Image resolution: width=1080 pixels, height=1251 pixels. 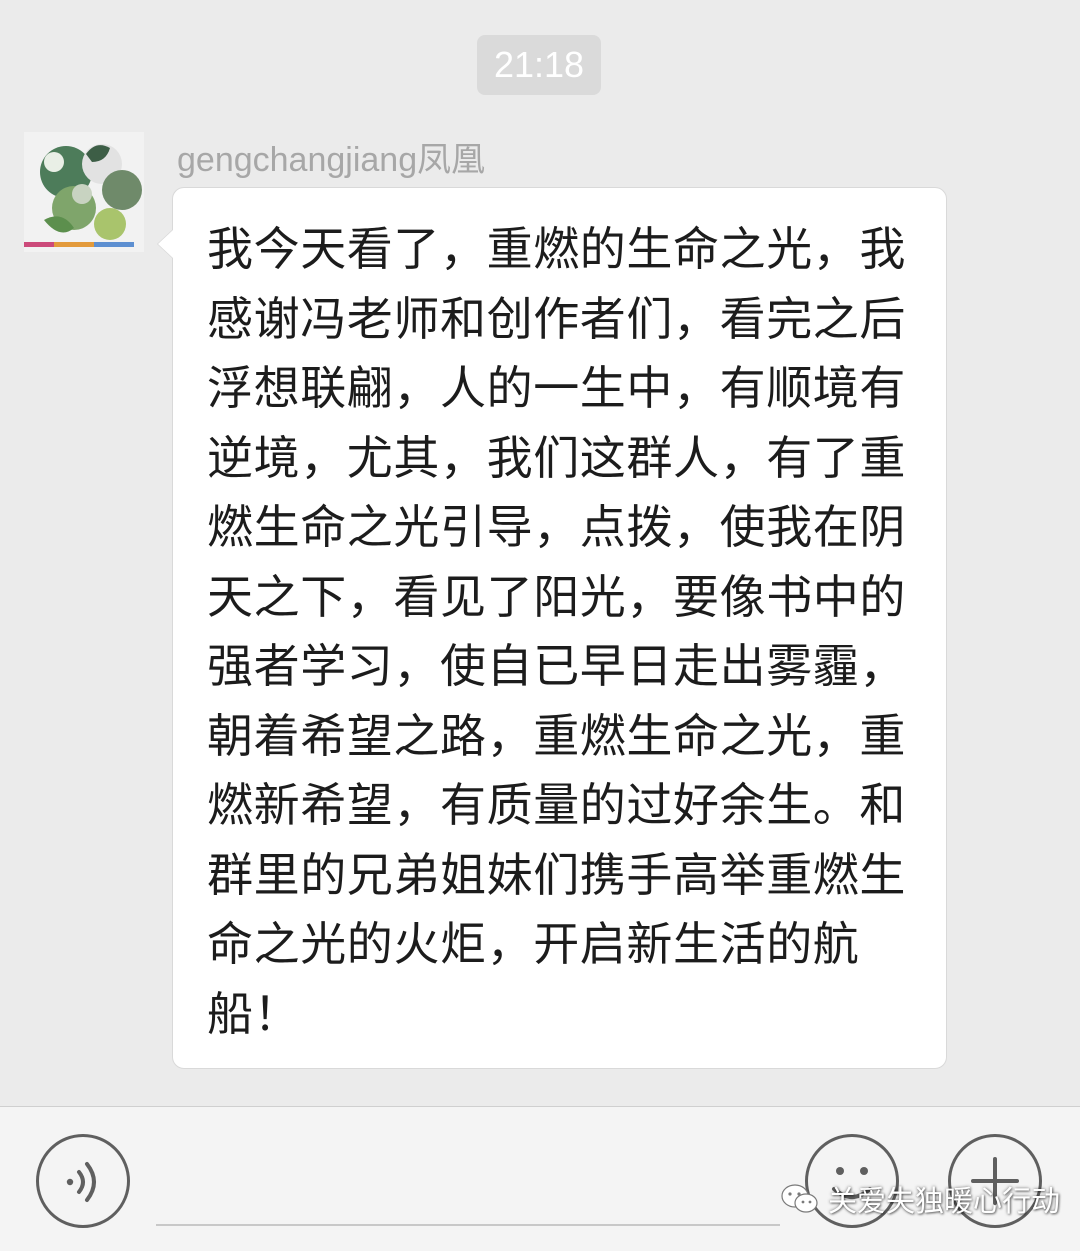 What do you see at coordinates (944, 1201) in the screenshot?
I see `watermark-text: 关爱失独暖心行动` at bounding box center [944, 1201].